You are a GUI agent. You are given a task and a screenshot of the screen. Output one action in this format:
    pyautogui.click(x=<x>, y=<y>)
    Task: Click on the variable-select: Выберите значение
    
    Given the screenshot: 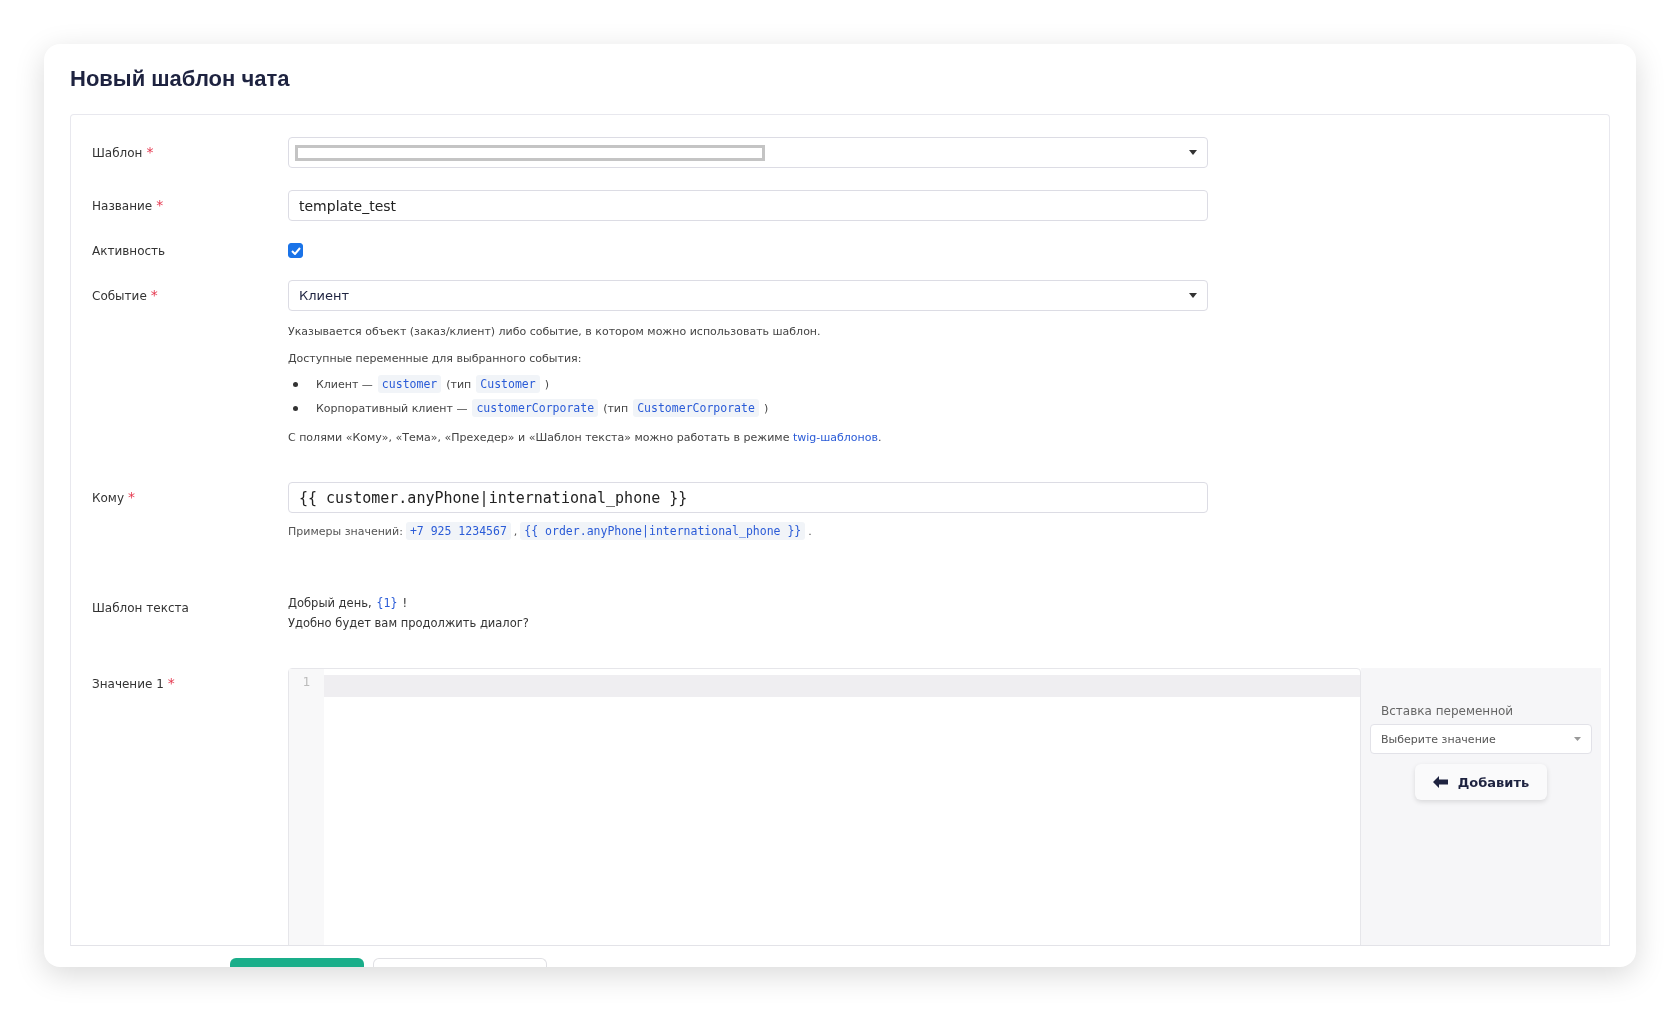 What is the action you would take?
    pyautogui.click(x=1481, y=739)
    